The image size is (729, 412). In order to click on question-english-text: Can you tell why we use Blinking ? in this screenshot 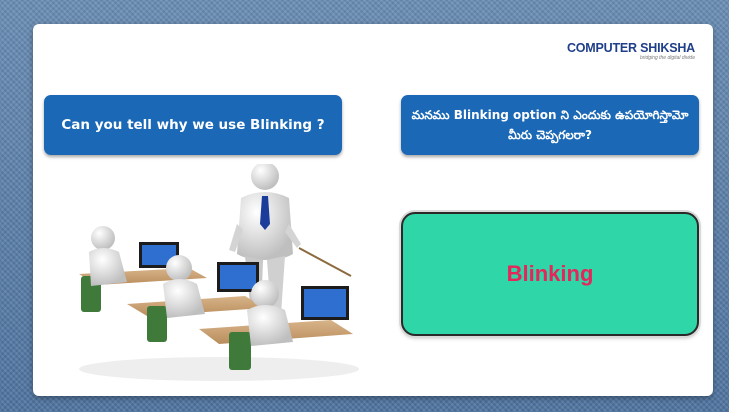, I will do `click(193, 125)`.